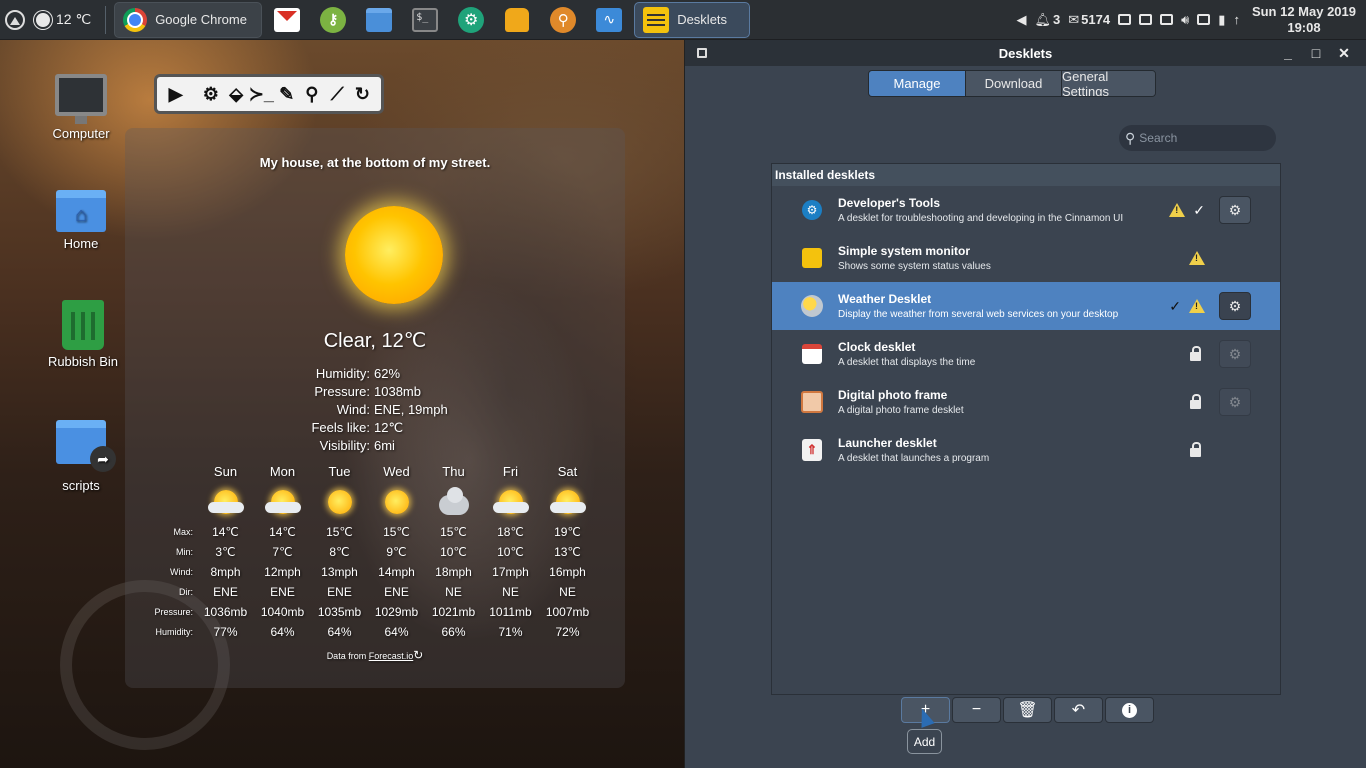  I want to click on forecast-cell: 66%, so click(453, 632).